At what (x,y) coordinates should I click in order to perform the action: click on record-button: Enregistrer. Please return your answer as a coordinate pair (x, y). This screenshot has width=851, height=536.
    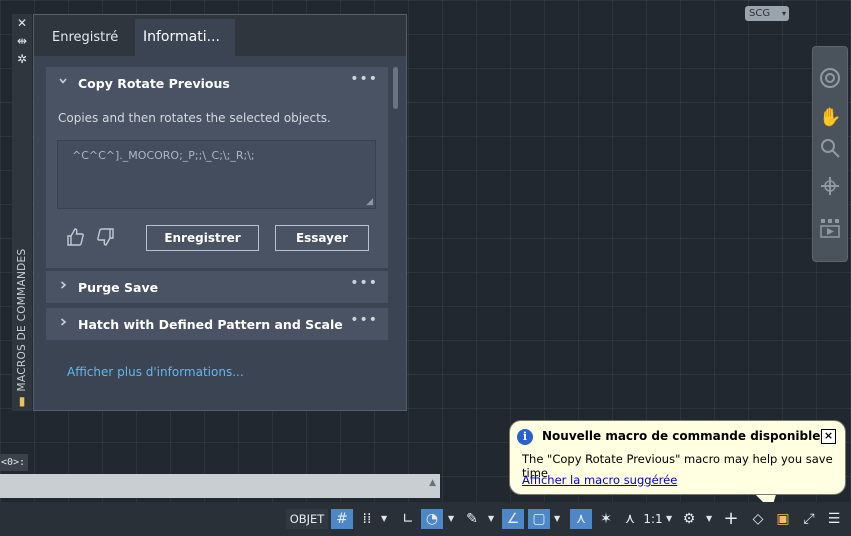
    Looking at the image, I should click on (202, 238).